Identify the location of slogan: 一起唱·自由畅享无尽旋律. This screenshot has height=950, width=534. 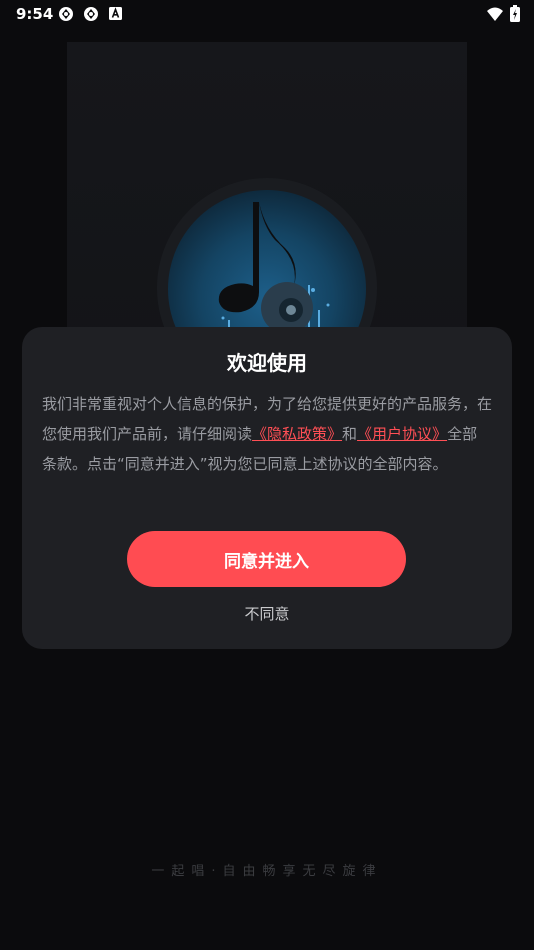
(267, 871).